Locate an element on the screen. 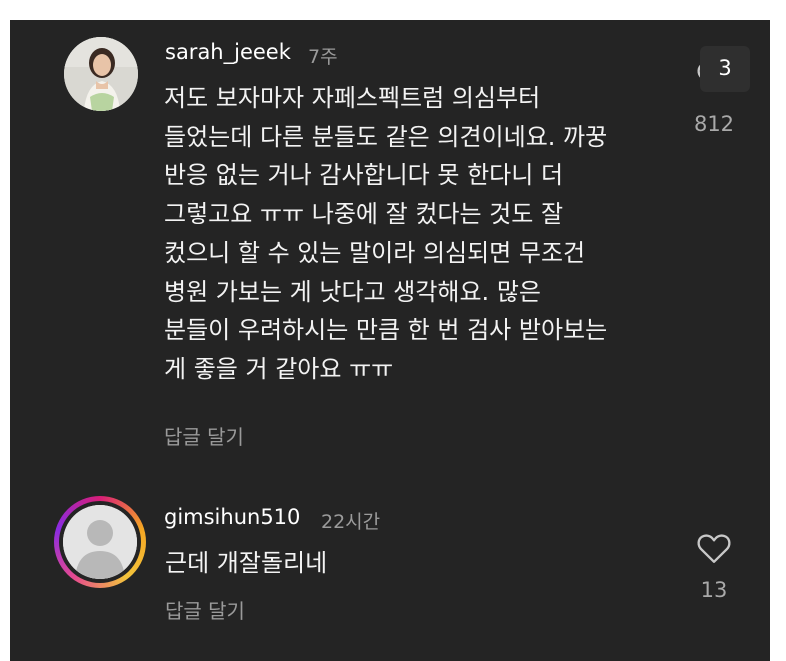  story-ring is located at coordinates (100, 542).